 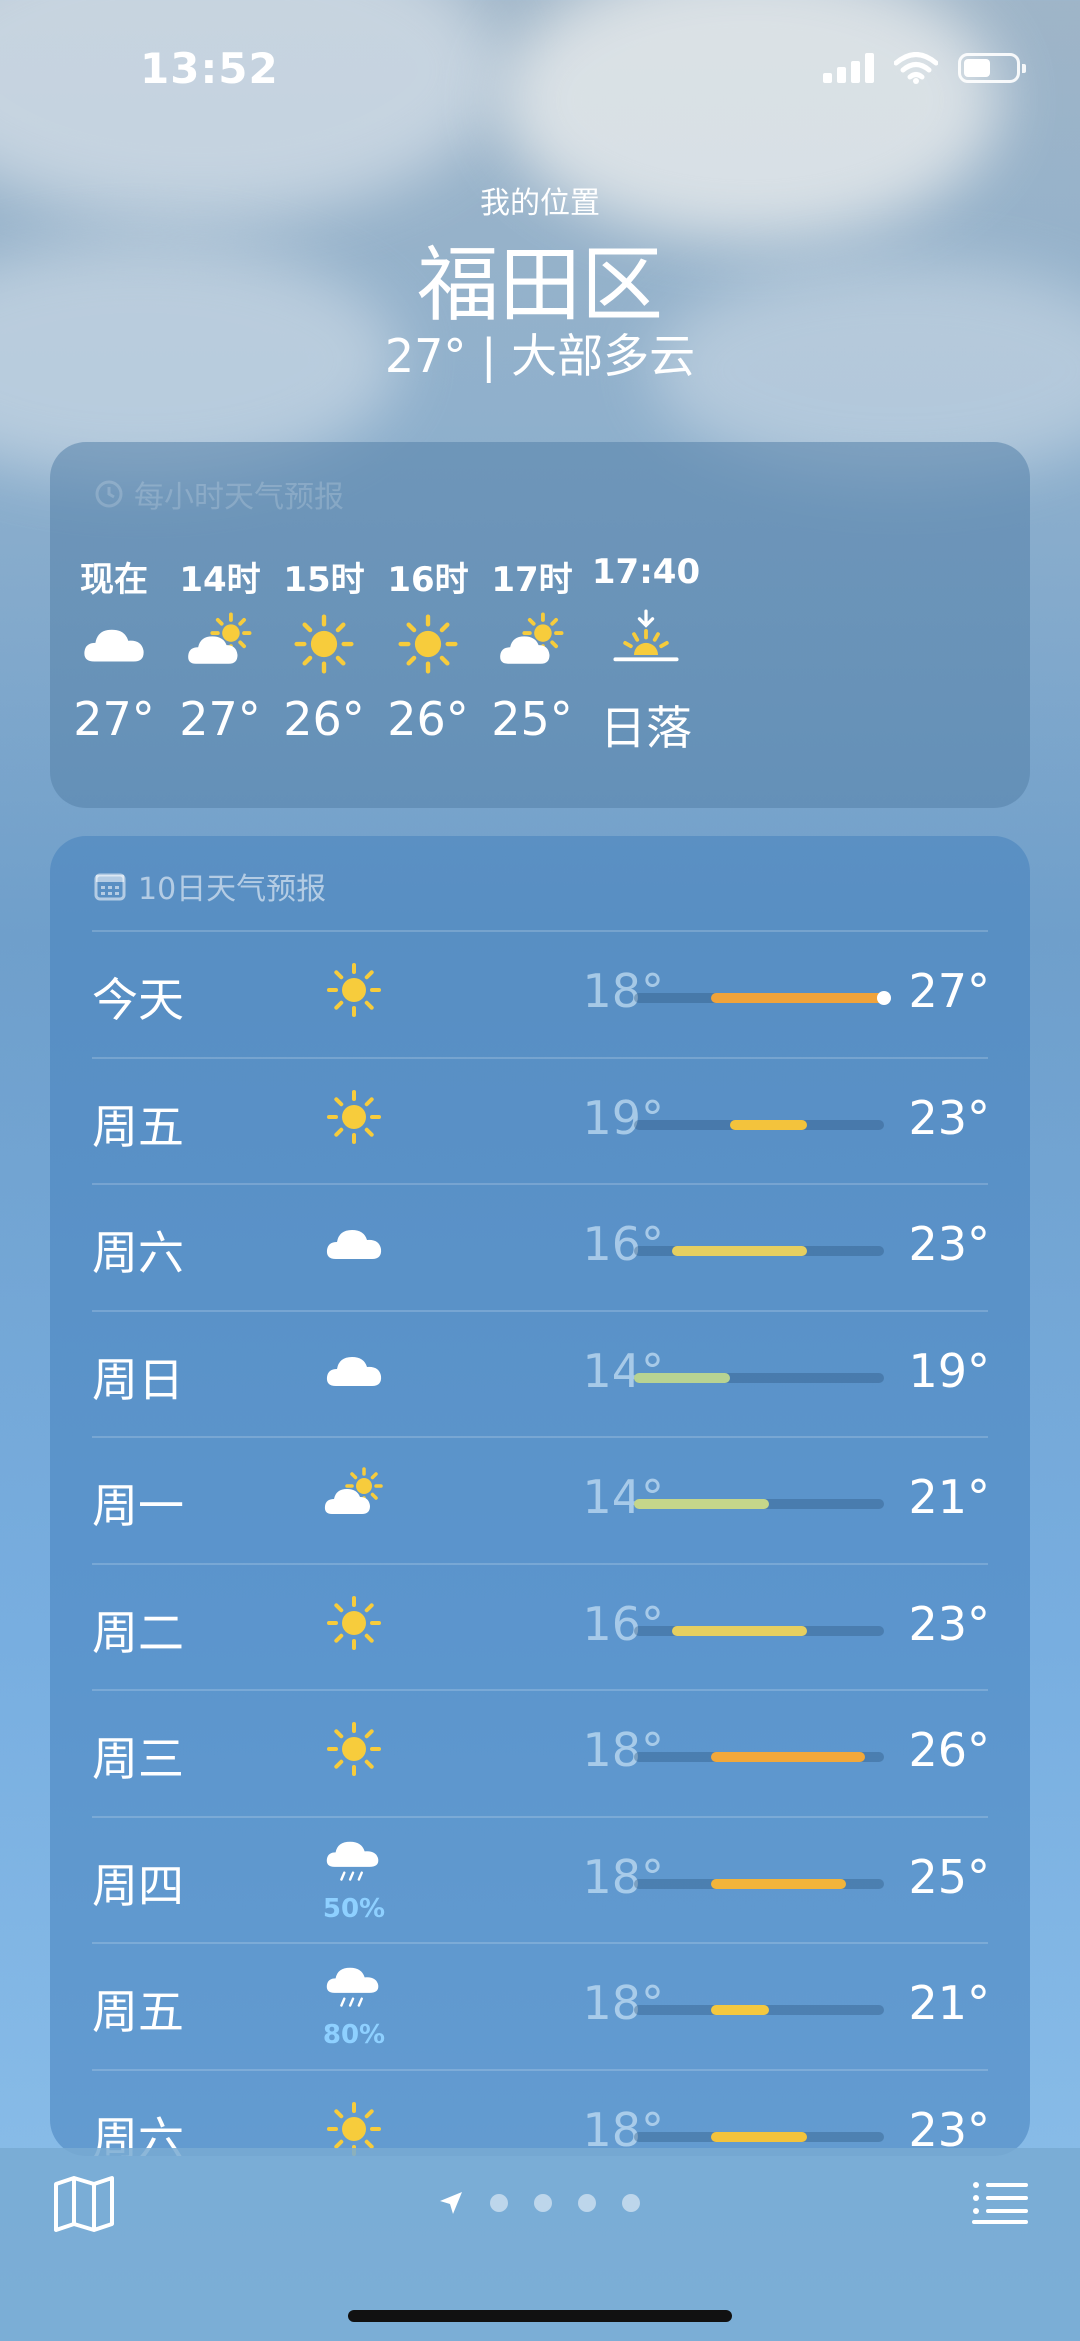 I want to click on day-name: 周四, so click(x=138, y=1885).